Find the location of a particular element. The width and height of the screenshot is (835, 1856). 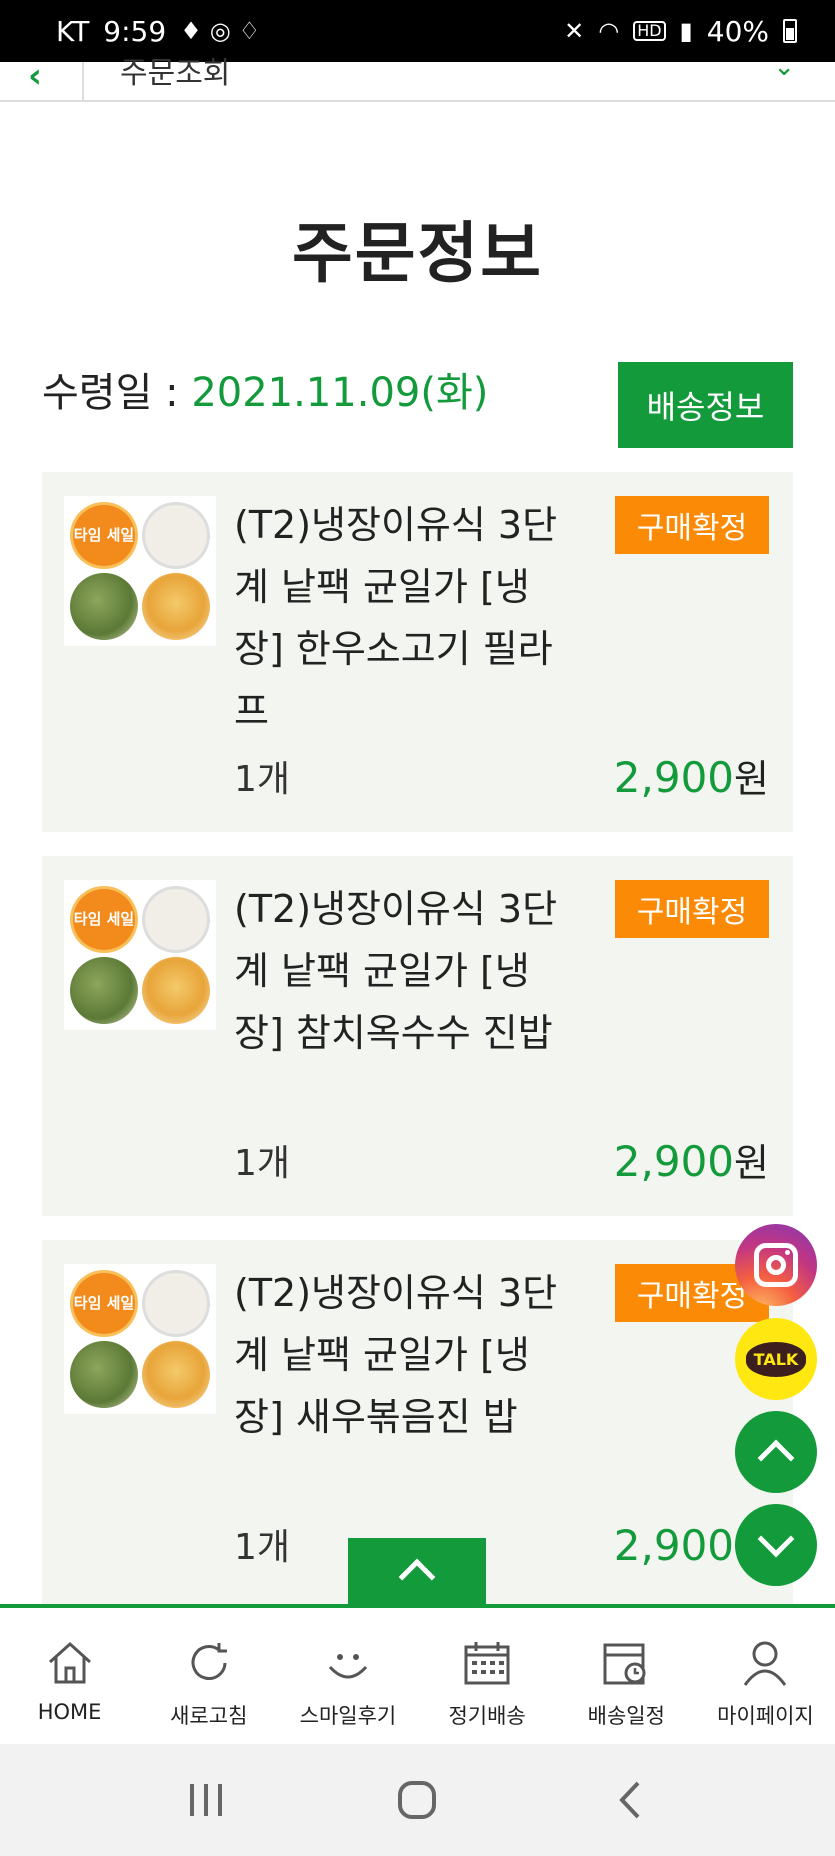

back-chevron-icon is located at coordinates (629, 1800).